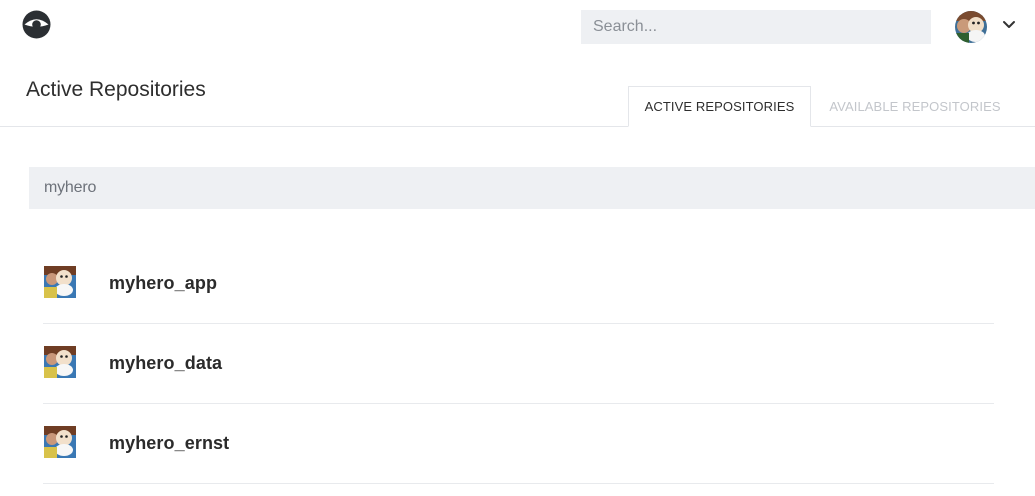  Describe the element at coordinates (165, 363) in the screenshot. I see `repository-name: myhero_data` at that location.